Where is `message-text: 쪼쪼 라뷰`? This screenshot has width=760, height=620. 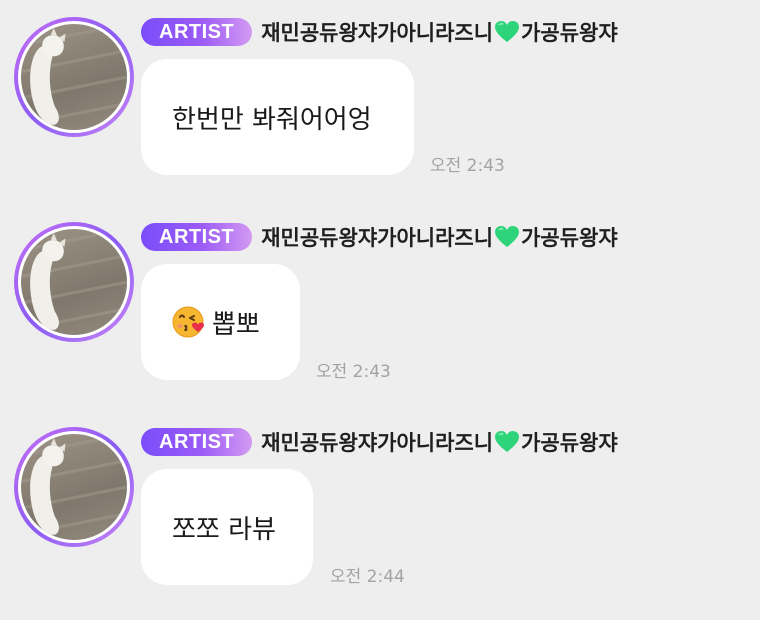 message-text: 쪼쪼 라뷰 is located at coordinates (224, 529).